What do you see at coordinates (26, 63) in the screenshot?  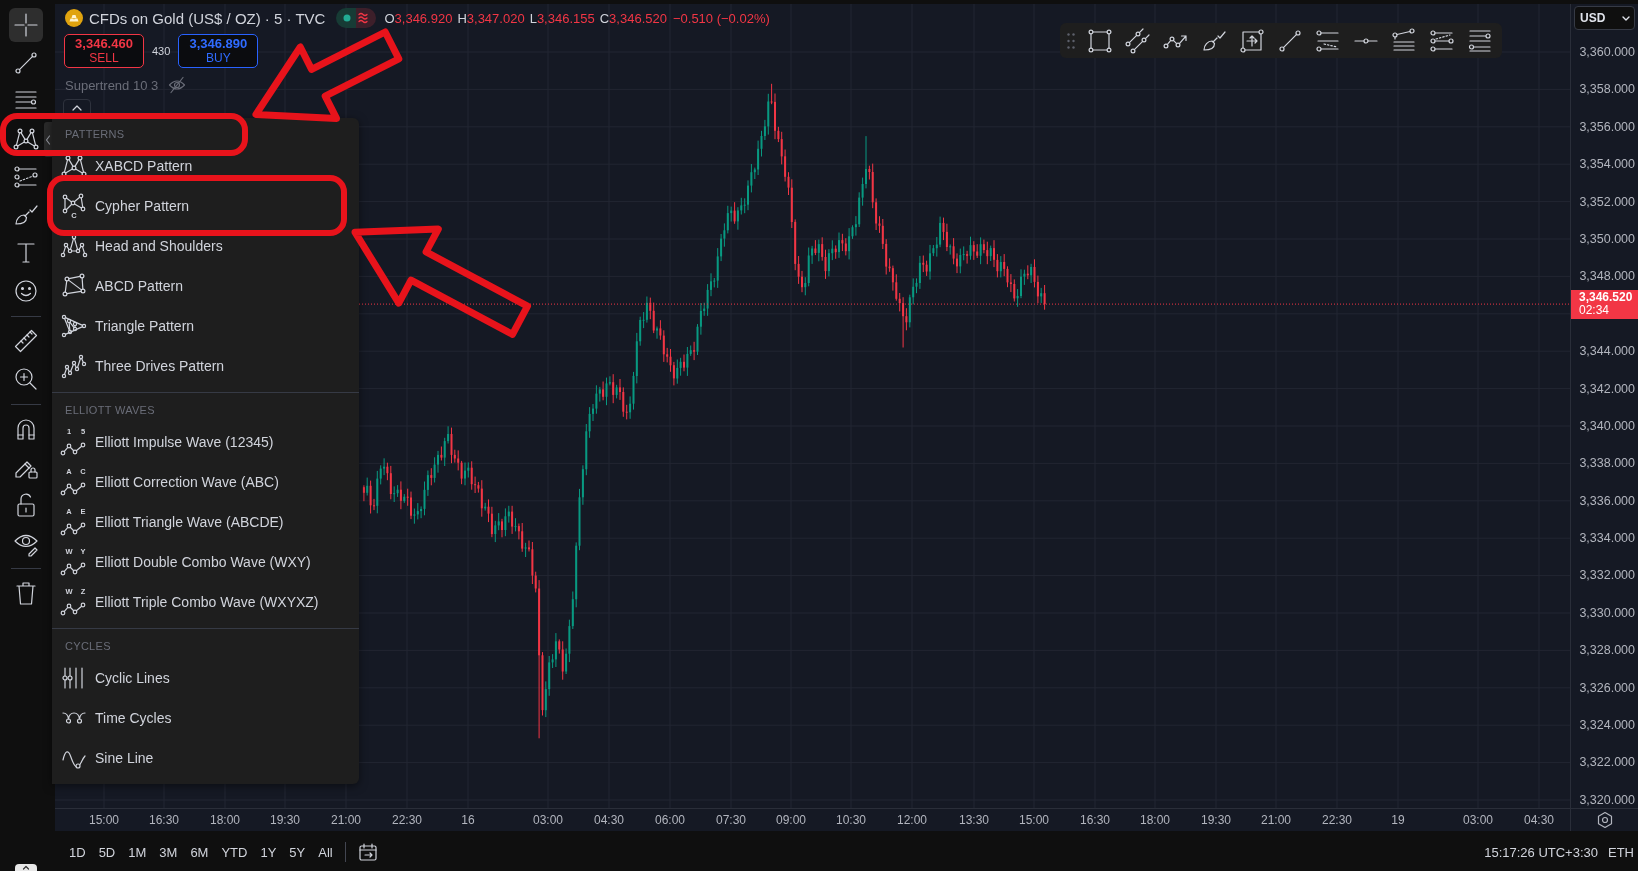 I see `trend-line-icon` at bounding box center [26, 63].